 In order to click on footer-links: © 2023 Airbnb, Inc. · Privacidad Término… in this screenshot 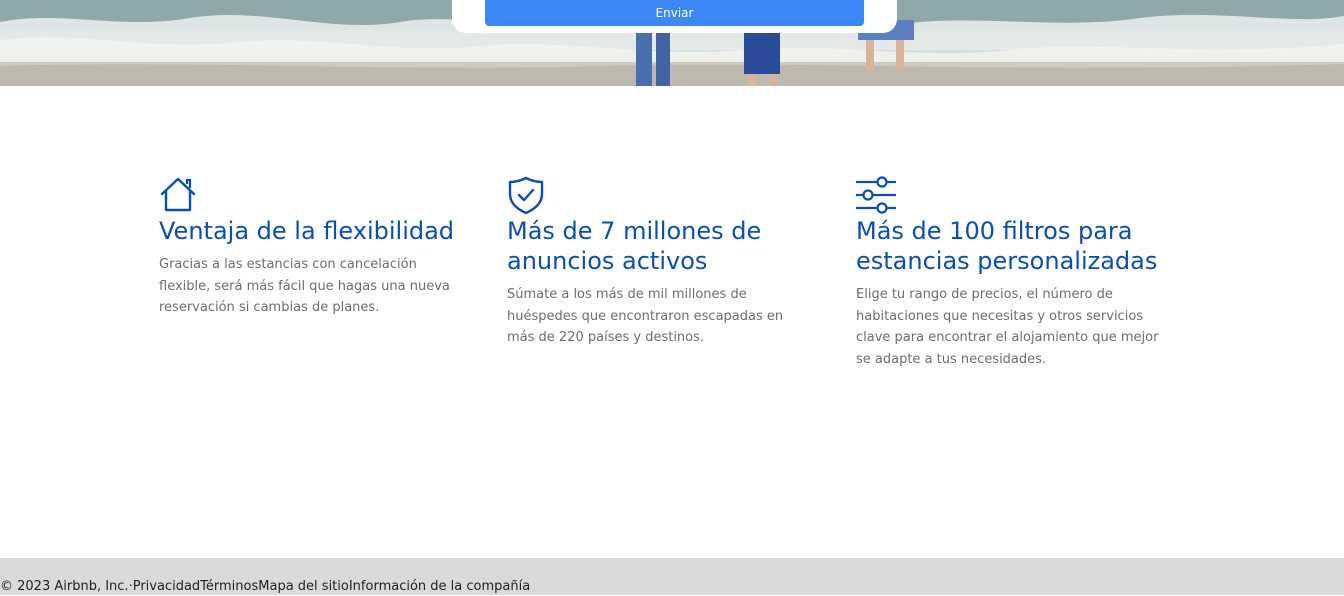, I will do `click(265, 587)`.